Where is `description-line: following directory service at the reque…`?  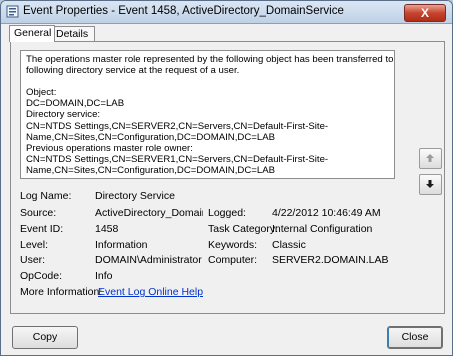 description-line: following directory service at the reque… is located at coordinates (133, 71).